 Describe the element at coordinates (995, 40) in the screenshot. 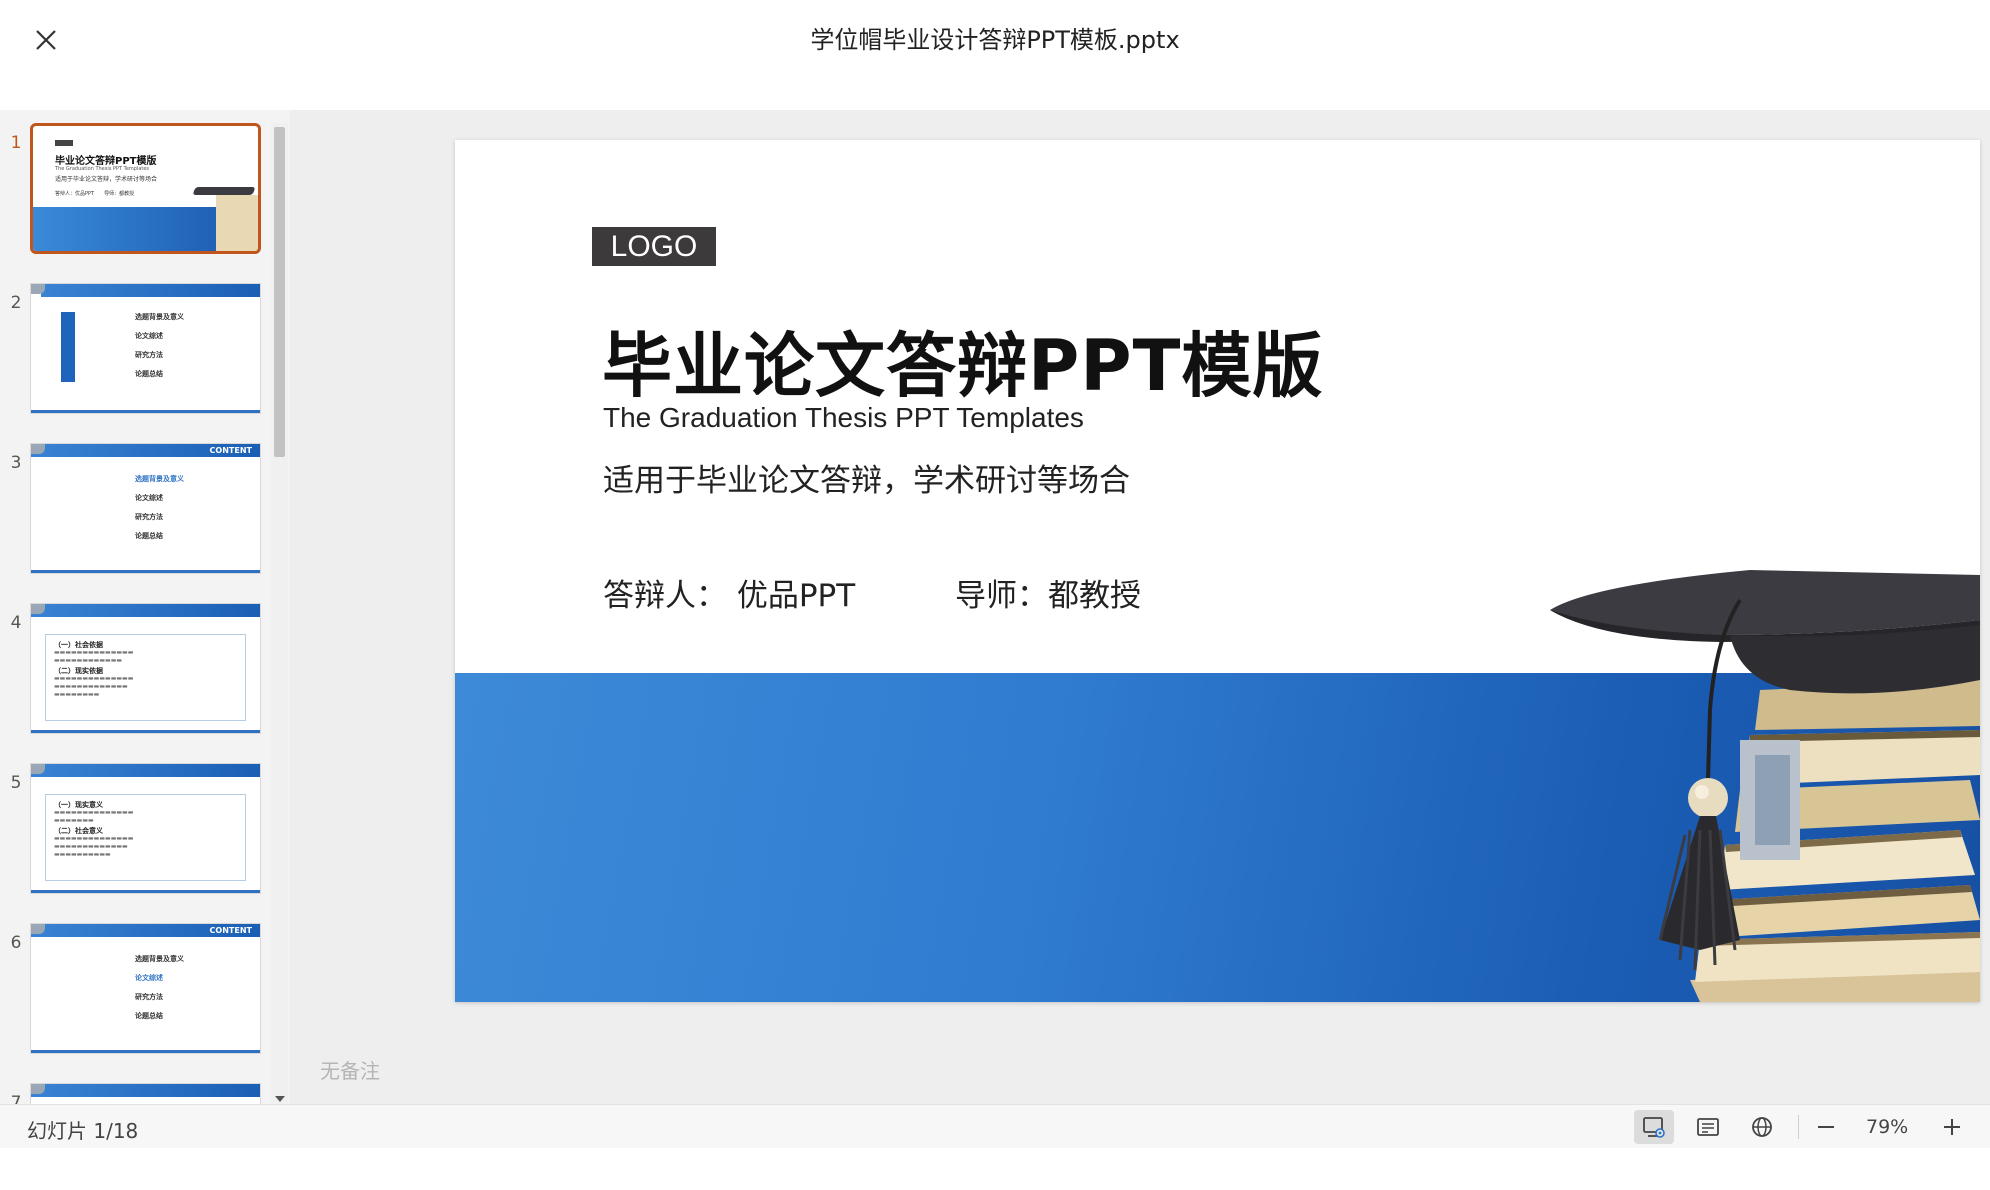

I see `document-title: 学位帽毕业设计答辩PPT模板.pptx` at that location.